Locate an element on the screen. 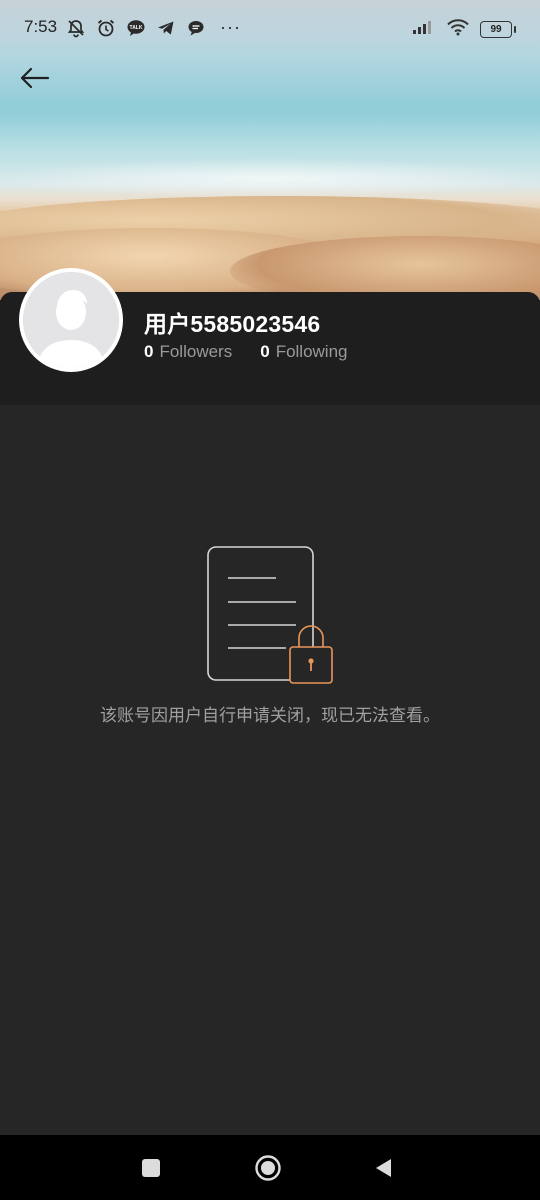 Image resolution: width=540 pixels, height=1200 pixels. talk-icon: TALK is located at coordinates (136, 28).